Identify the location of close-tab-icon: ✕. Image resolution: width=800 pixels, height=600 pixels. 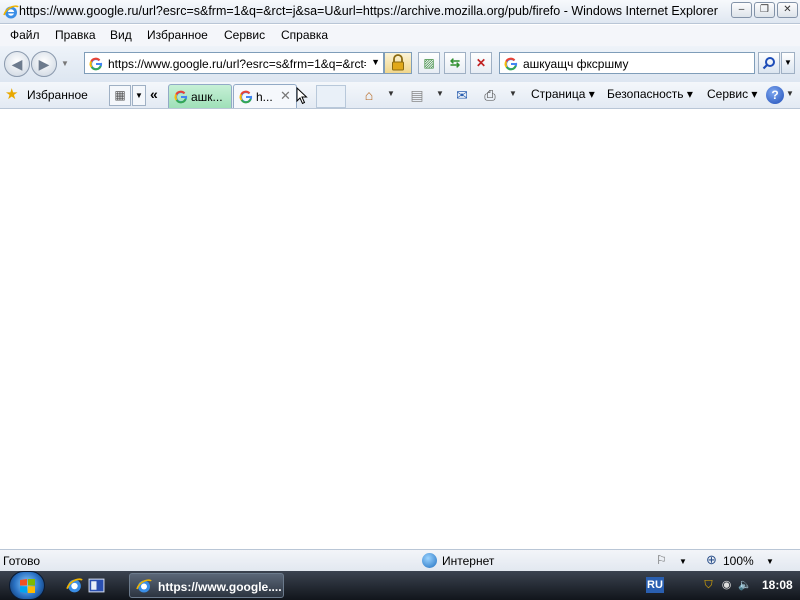
(285, 96).